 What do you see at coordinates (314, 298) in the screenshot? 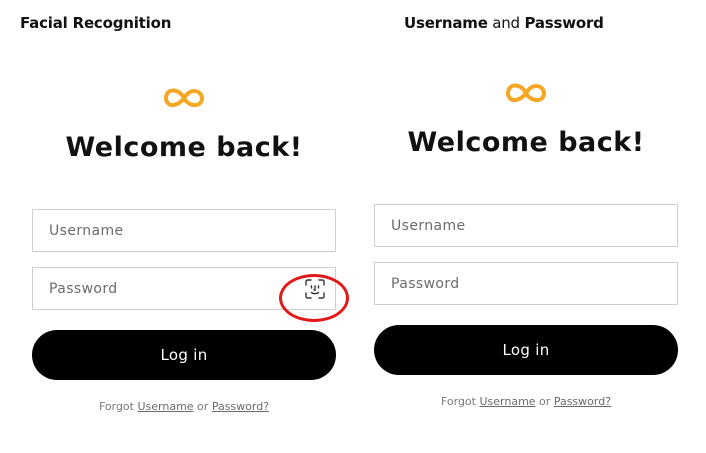
I see `face-id-highlight-circle` at bounding box center [314, 298].